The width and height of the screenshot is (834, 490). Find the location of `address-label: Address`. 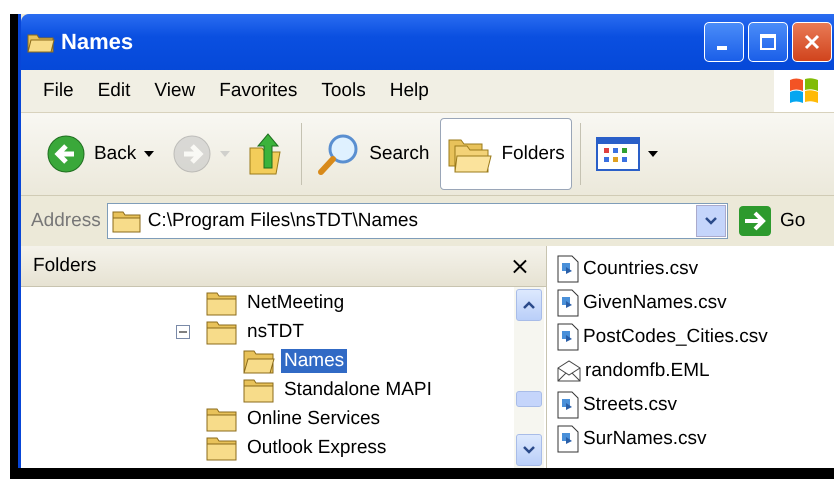

address-label: Address is located at coordinates (66, 221).